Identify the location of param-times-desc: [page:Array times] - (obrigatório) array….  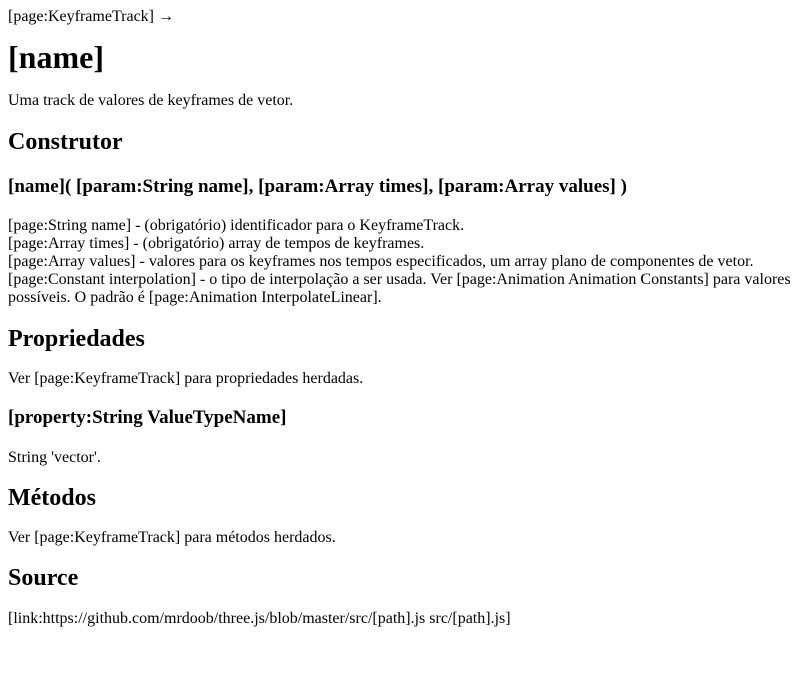
(216, 243).